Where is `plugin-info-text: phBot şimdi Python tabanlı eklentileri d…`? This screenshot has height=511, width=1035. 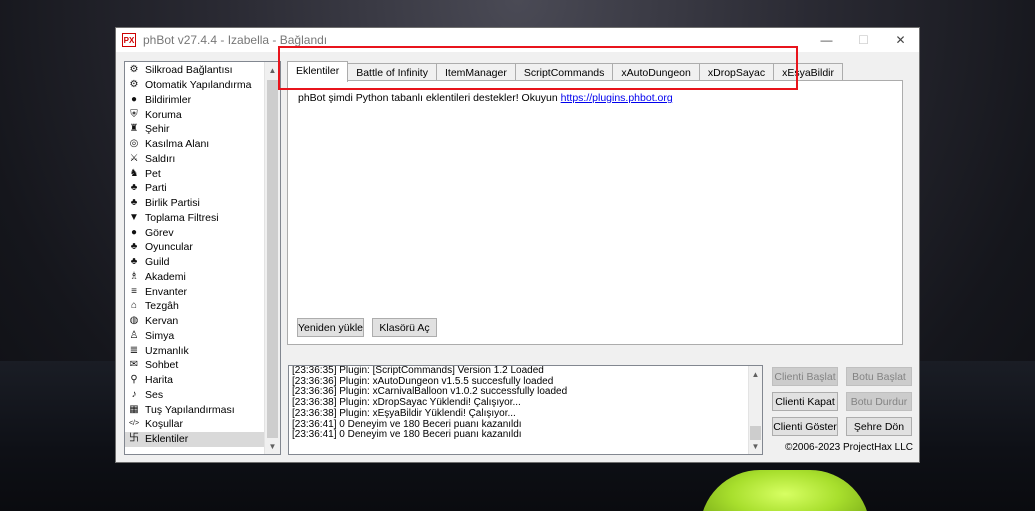 plugin-info-text: phBot şimdi Python tabanlı eklentileri d… is located at coordinates (485, 98).